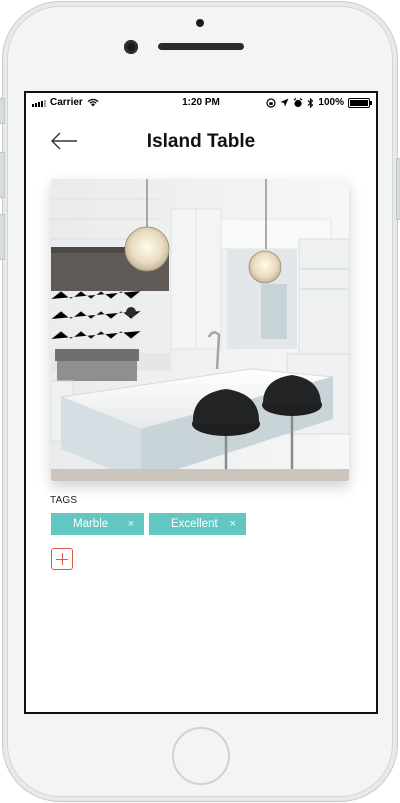  Describe the element at coordinates (194, 524) in the screenshot. I see `tag-label: Excellent` at that location.